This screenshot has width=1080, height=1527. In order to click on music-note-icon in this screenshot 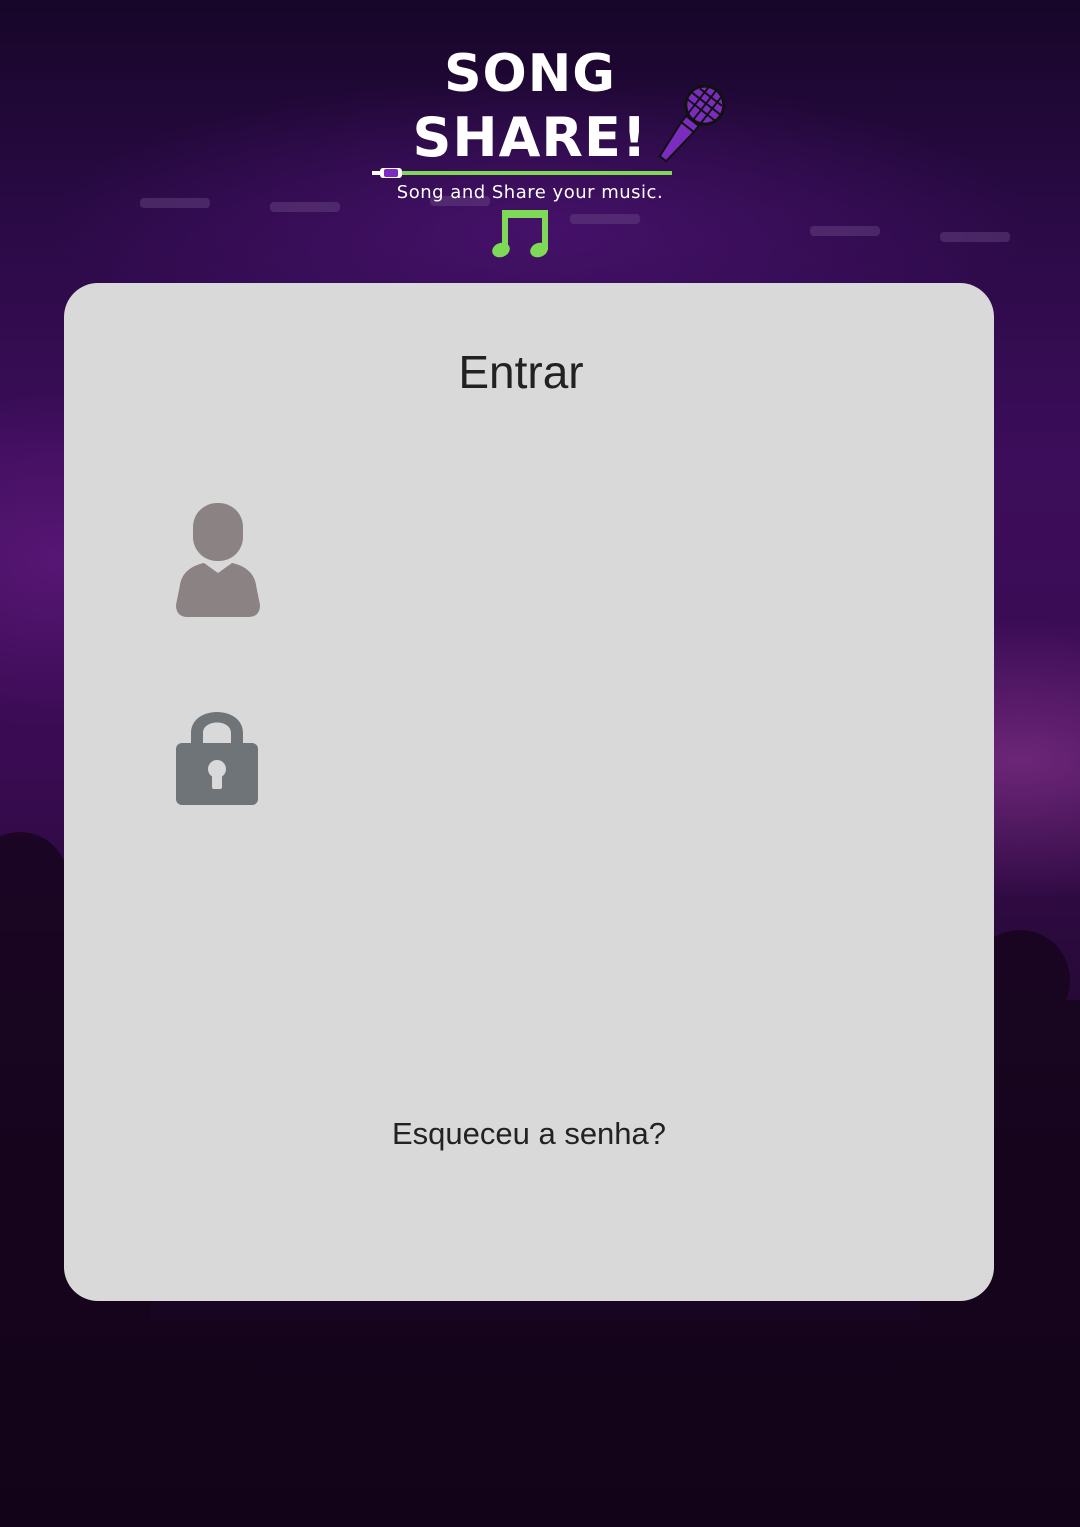, I will do `click(520, 234)`.